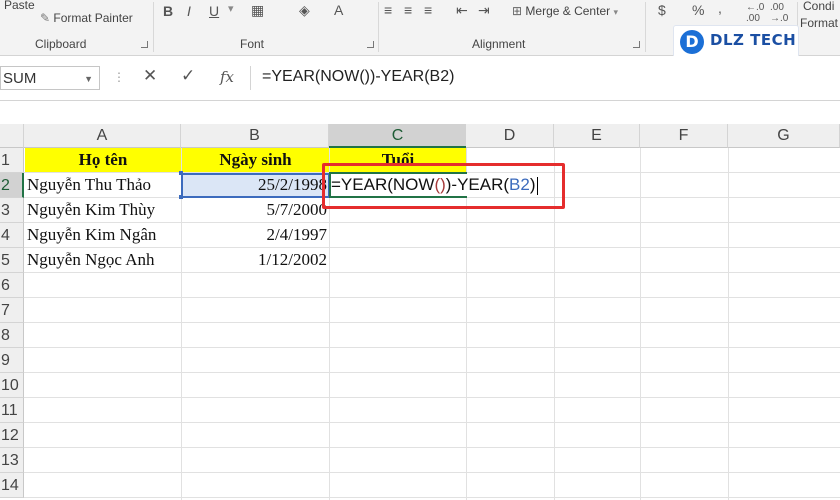 The height and width of the screenshot is (500, 840). Describe the element at coordinates (255, 235) in the screenshot. I see `dob-cell: 2/4/1997` at that location.